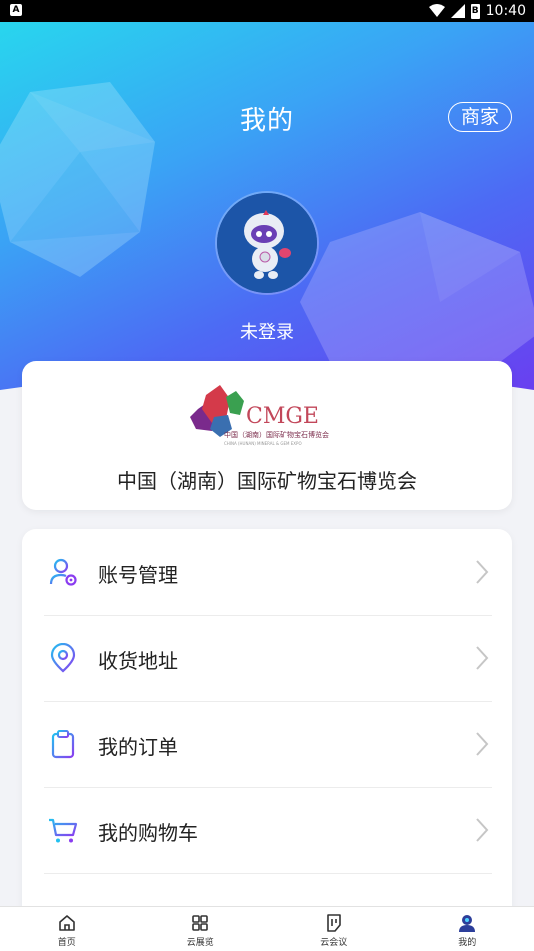 This screenshot has height=951, width=534. What do you see at coordinates (458, 11) in the screenshot?
I see `signal-icon` at bounding box center [458, 11].